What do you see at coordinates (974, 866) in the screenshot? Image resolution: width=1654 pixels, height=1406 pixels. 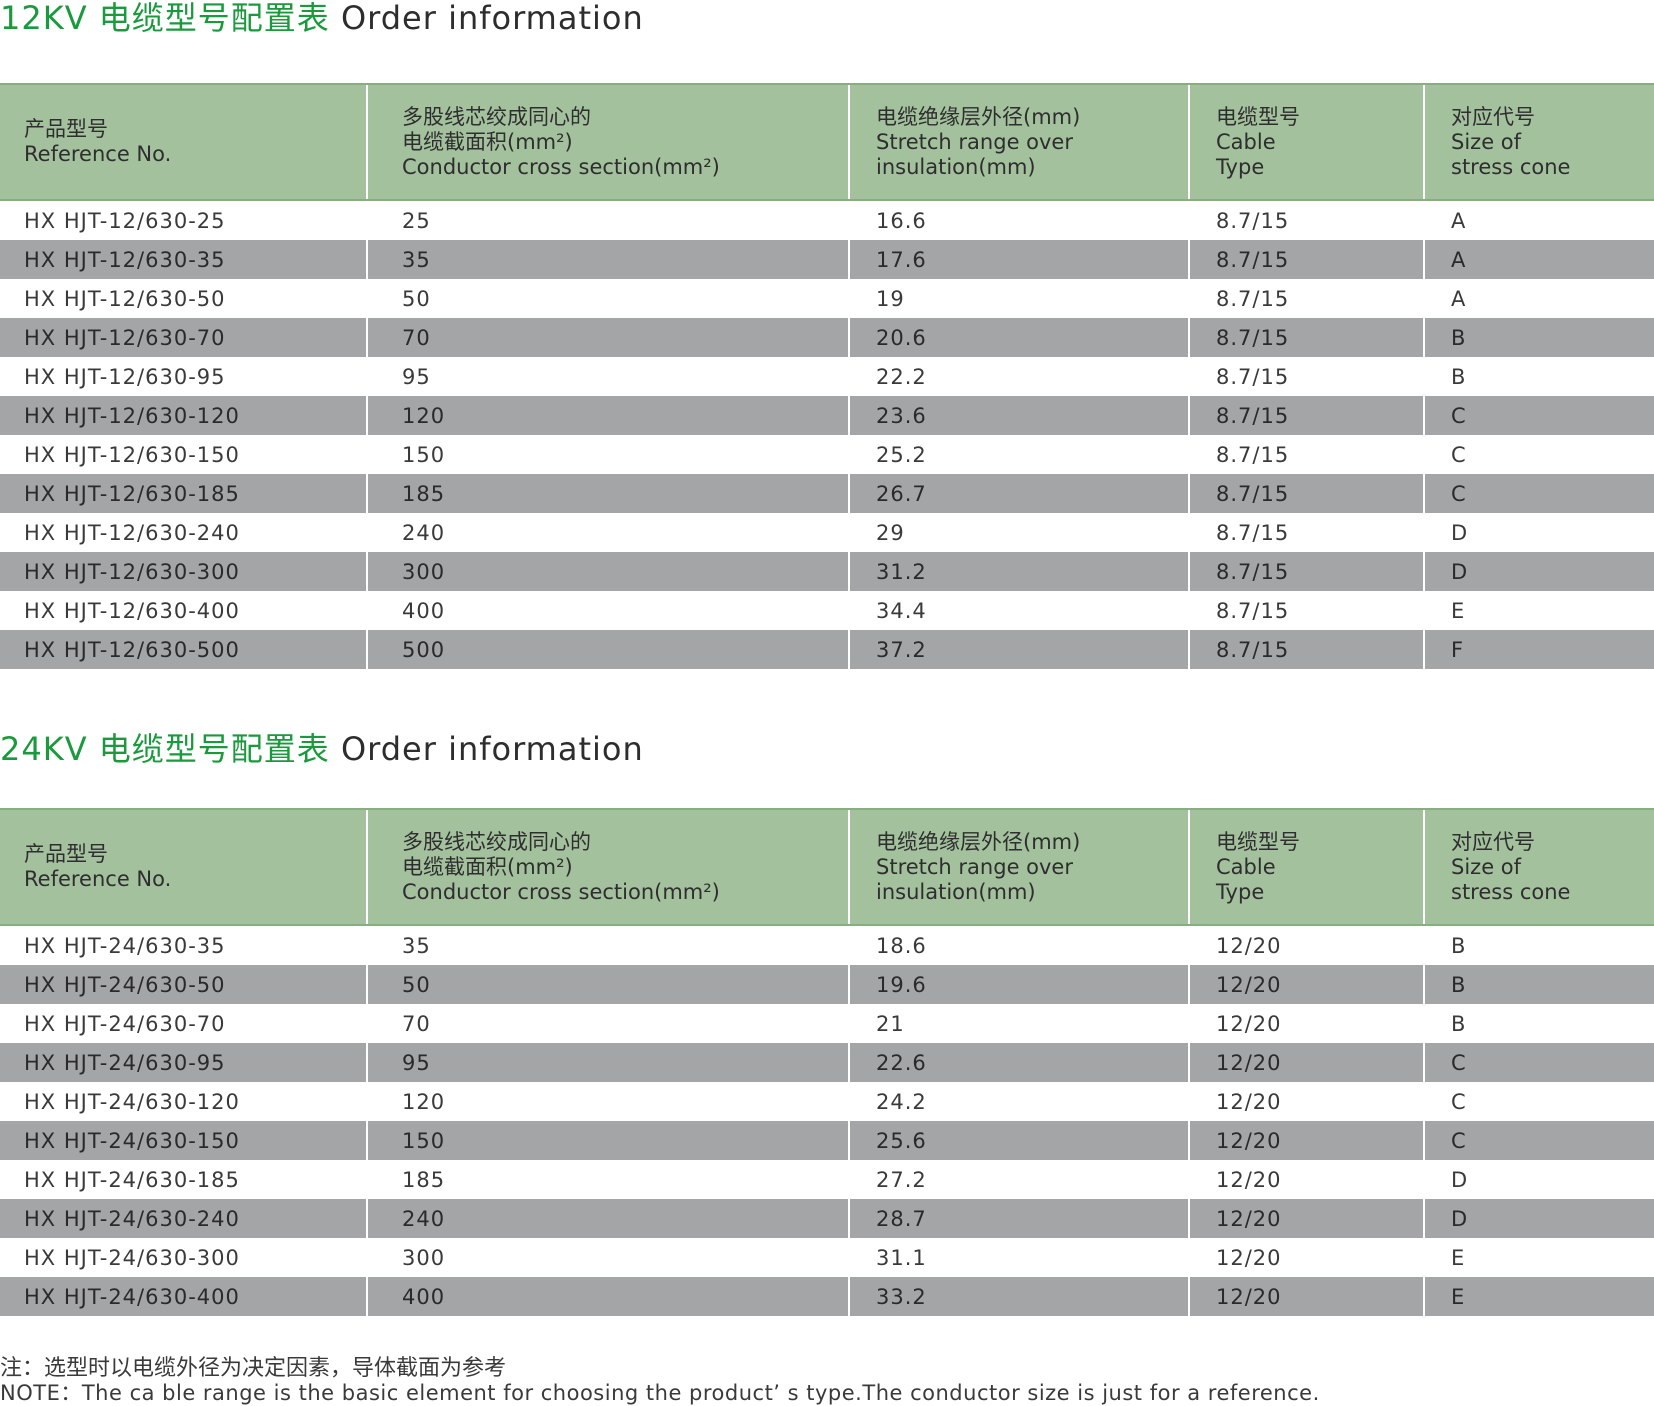 I see `header-line: Stretch range over` at bounding box center [974, 866].